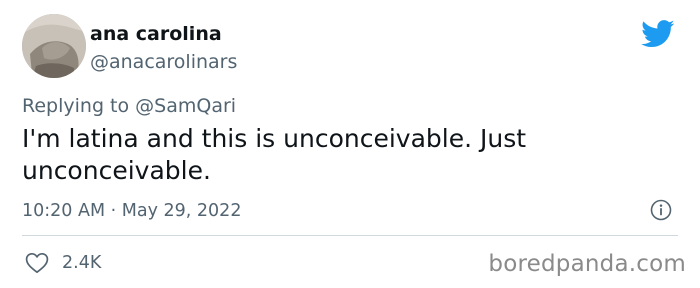 This screenshot has height=288, width=700. Describe the element at coordinates (185, 106) in the screenshot. I see `replying-to-handle-link: @SamQari` at that location.